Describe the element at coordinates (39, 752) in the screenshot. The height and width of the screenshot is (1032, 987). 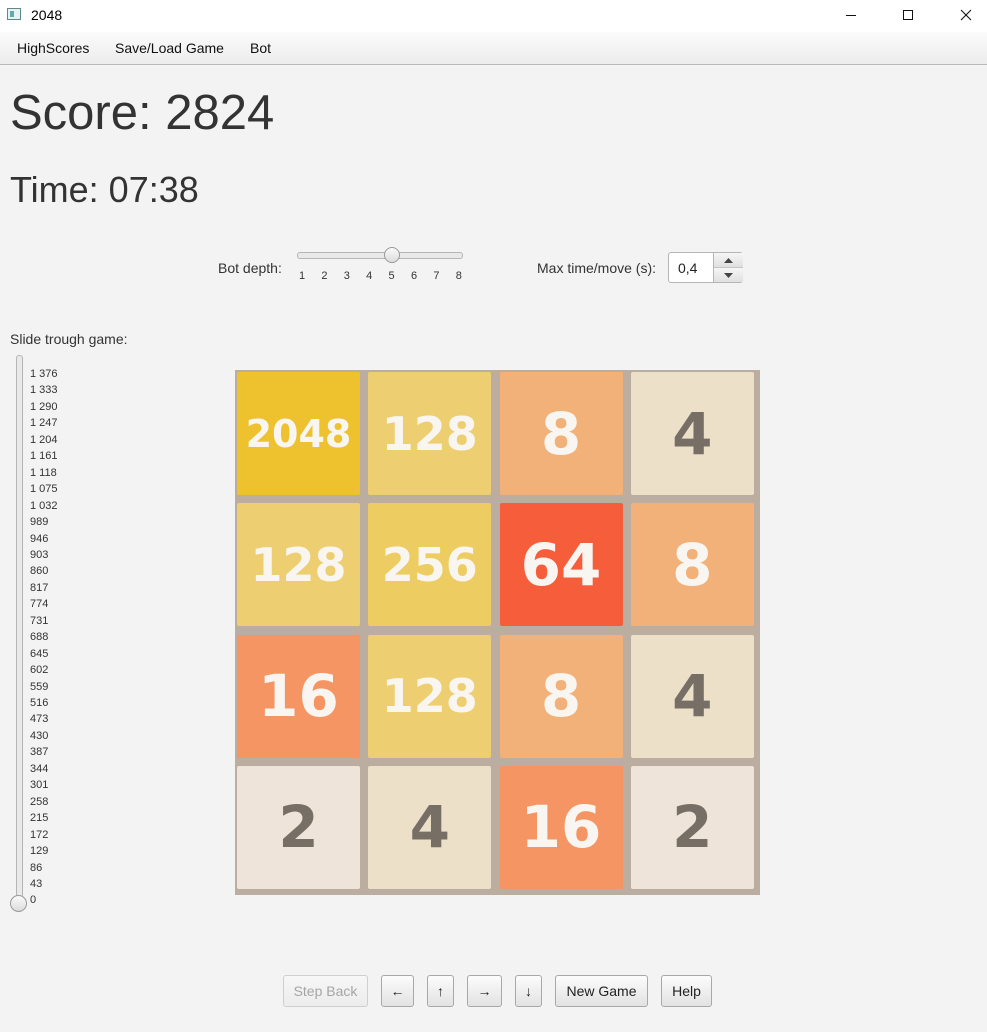
I see `history-tick-label: 387` at that location.